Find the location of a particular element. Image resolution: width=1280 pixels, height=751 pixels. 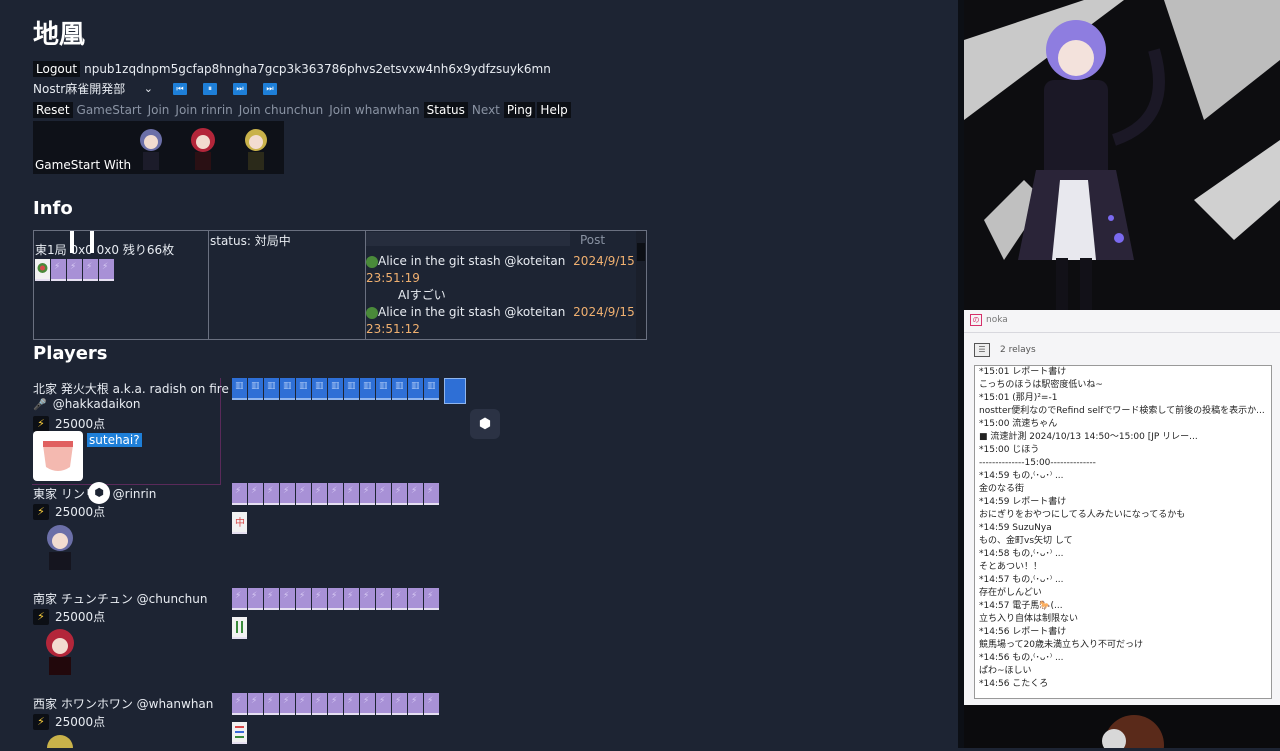

feed-line: *14:56 こたくろ is located at coordinates (1014, 684).